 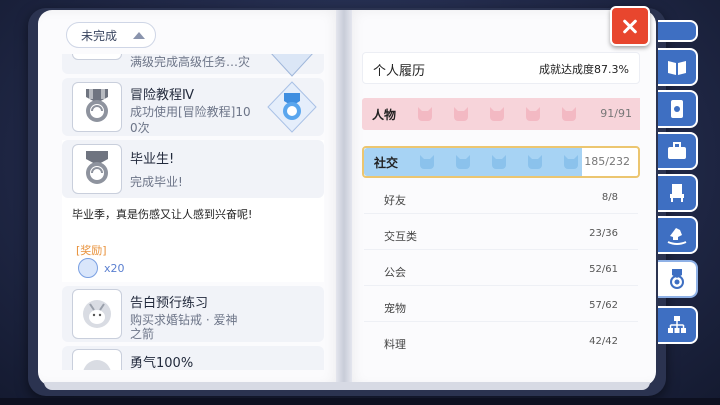 I want to click on achievement-title: 毕业生!, so click(x=152, y=159).